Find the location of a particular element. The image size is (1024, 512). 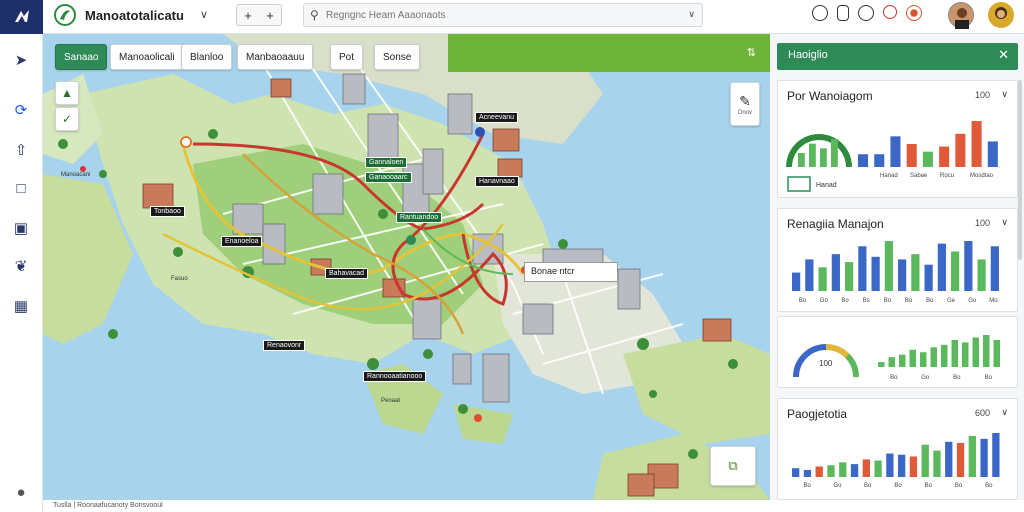

alert-icon is located at coordinates (890, 12).